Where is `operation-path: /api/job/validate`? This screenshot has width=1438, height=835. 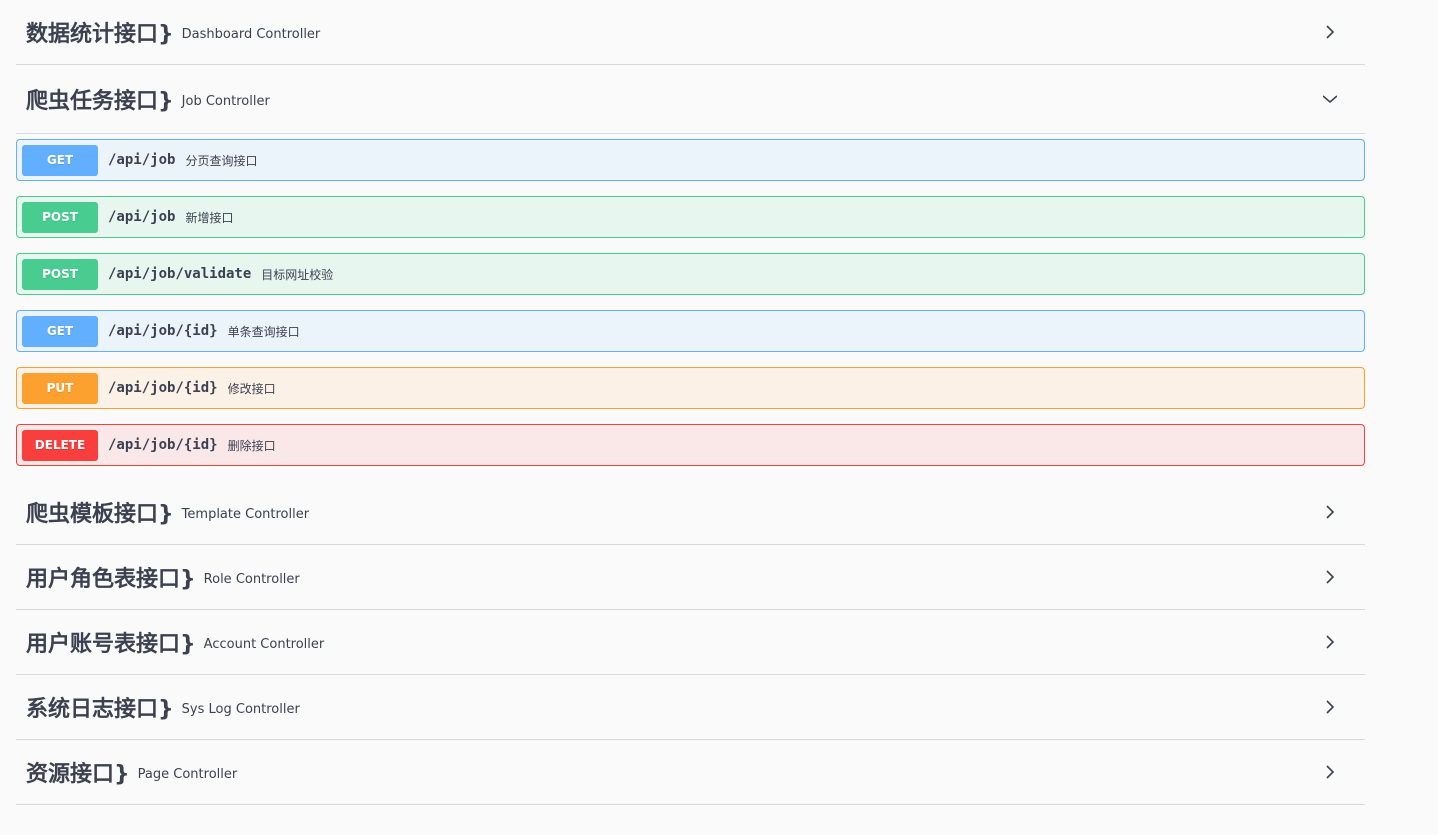
operation-path: /api/job/validate is located at coordinates (180, 274).